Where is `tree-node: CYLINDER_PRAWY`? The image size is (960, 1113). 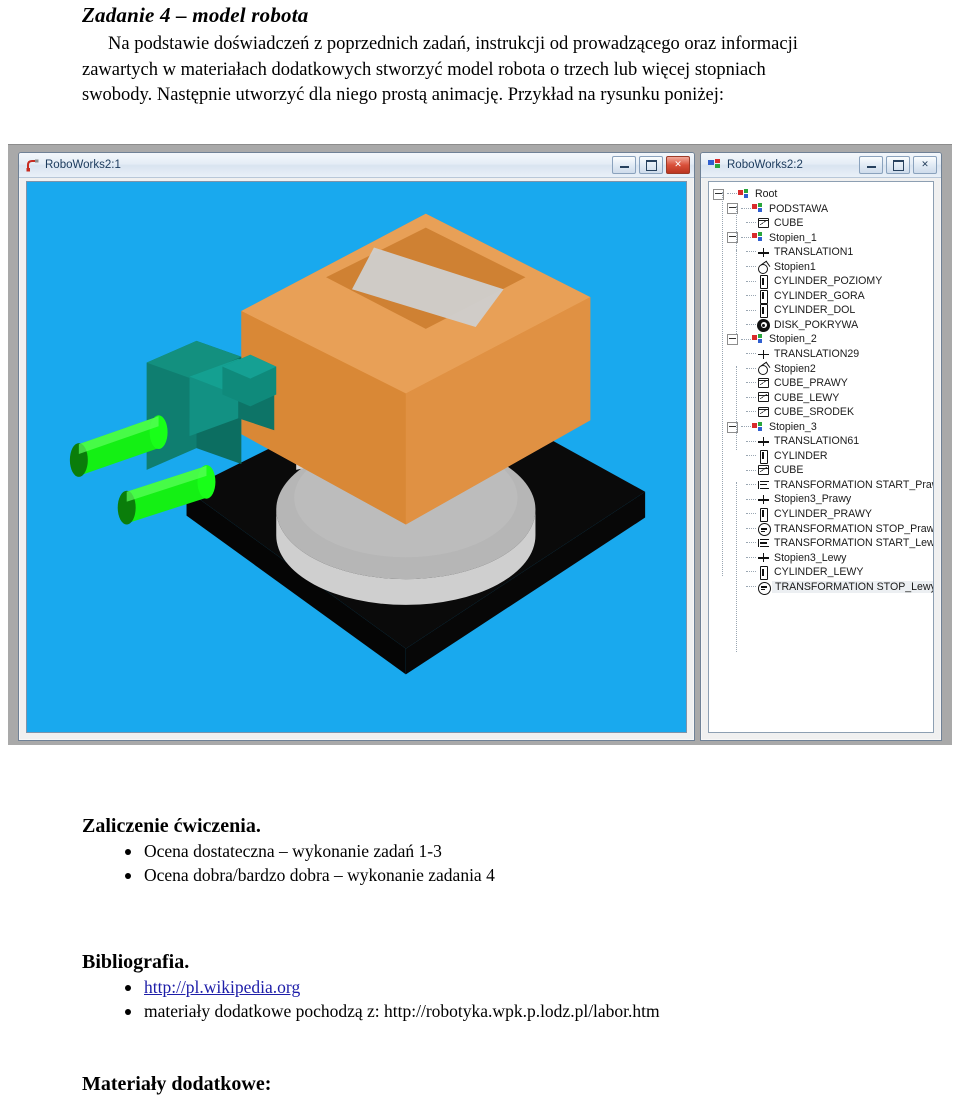 tree-node: CYLINDER_PRAWY is located at coordinates (823, 514).